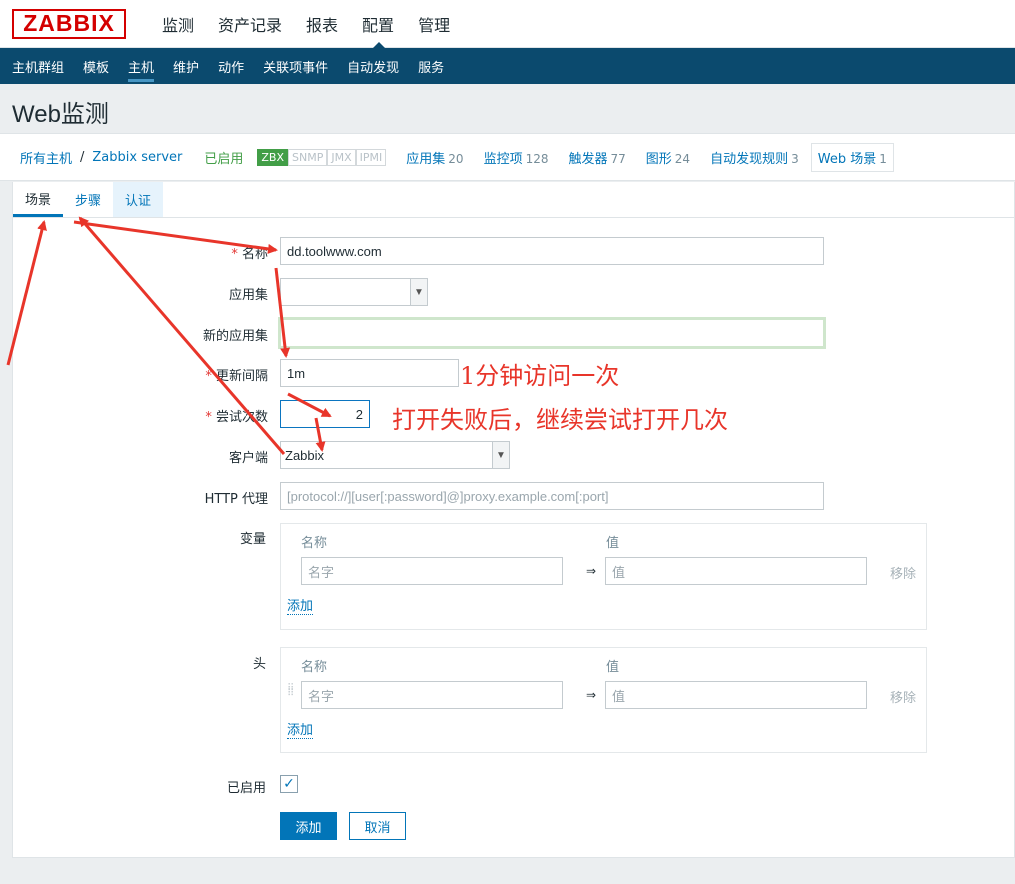 Image resolution: width=1015 pixels, height=884 pixels. What do you see at coordinates (618, 158) in the screenshot?
I see `link-count: 77` at bounding box center [618, 158].